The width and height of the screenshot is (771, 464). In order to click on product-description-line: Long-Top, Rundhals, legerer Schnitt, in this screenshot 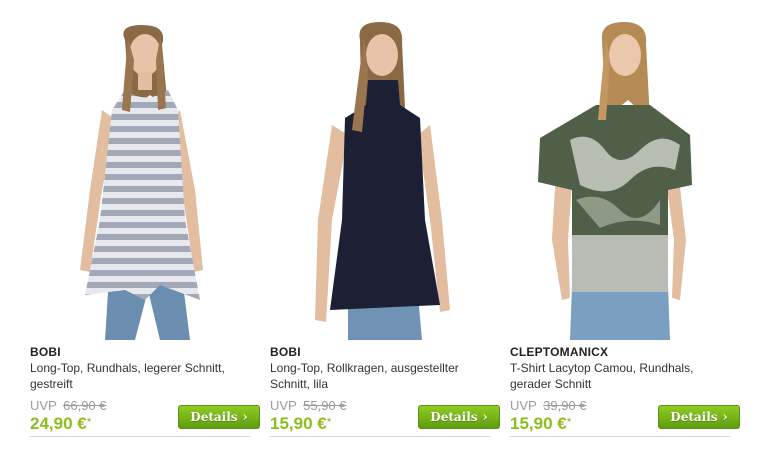, I will do `click(127, 368)`.